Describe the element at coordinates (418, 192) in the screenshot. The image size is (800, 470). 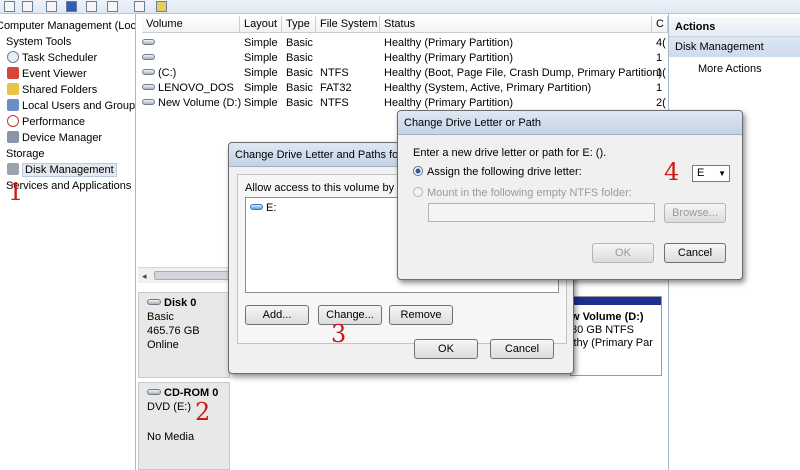
I see `radio-unselected-icon` at that location.